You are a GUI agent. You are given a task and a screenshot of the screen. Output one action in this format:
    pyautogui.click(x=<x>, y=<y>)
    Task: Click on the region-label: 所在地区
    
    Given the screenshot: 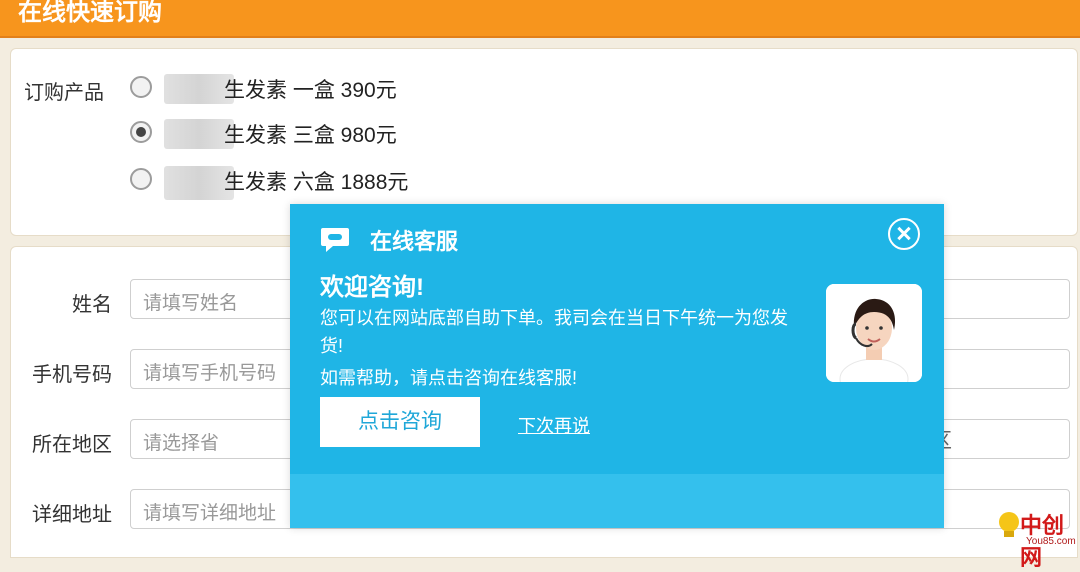 What is the action you would take?
    pyautogui.click(x=72, y=445)
    